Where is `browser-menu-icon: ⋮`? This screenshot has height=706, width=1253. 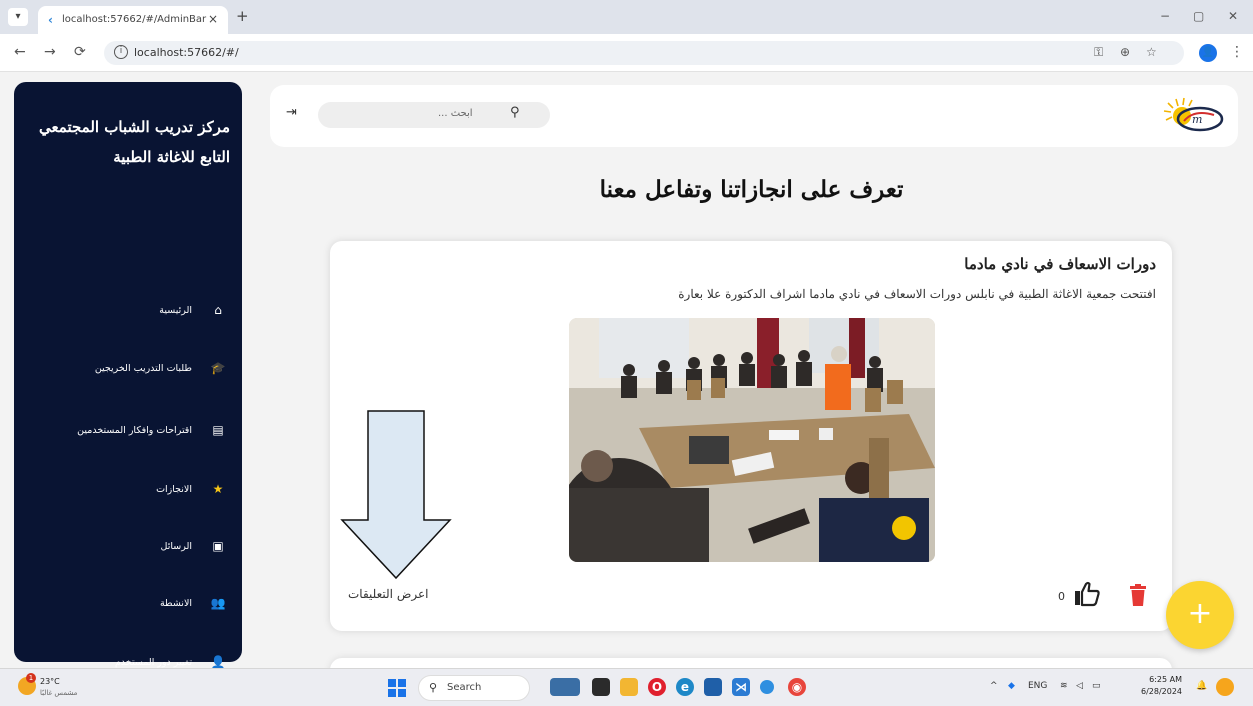 browser-menu-icon: ⋮ is located at coordinates (1237, 52).